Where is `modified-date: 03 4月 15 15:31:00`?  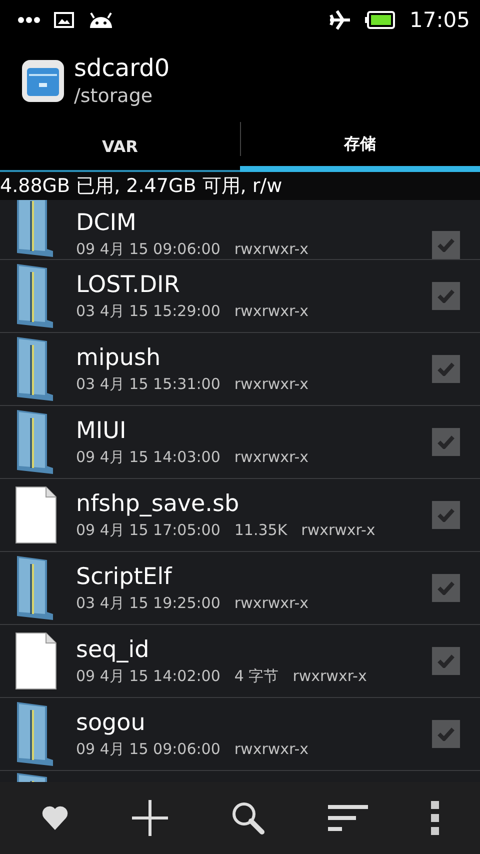
modified-date: 03 4月 15 15:31:00 is located at coordinates (148, 384).